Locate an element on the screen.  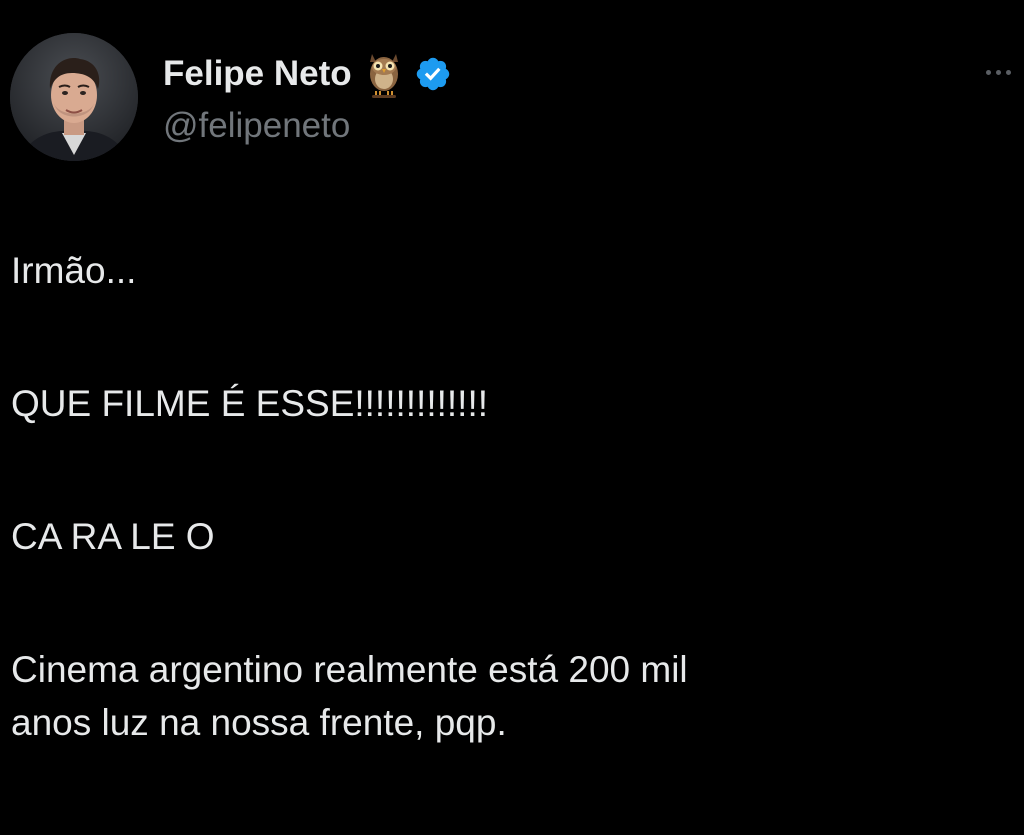
tweet-text-line: QUE FILME É ESSE!!!!!!!!!!!!! is located at coordinates (250, 403).